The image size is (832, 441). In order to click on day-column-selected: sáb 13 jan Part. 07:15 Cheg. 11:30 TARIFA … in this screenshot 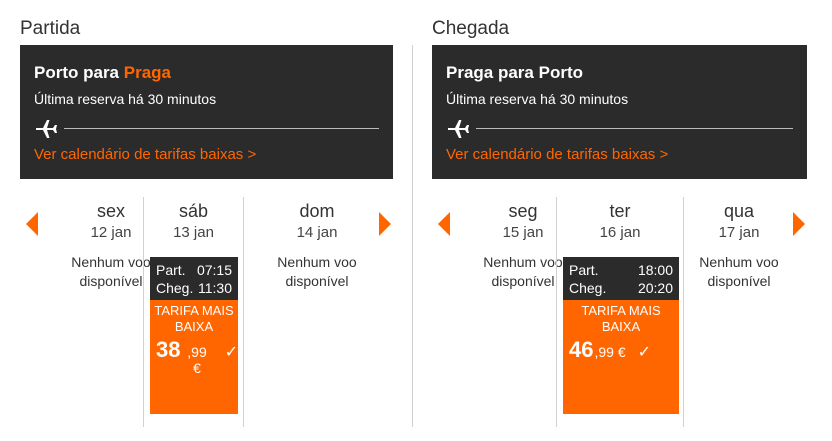, I will do `click(193, 312)`.